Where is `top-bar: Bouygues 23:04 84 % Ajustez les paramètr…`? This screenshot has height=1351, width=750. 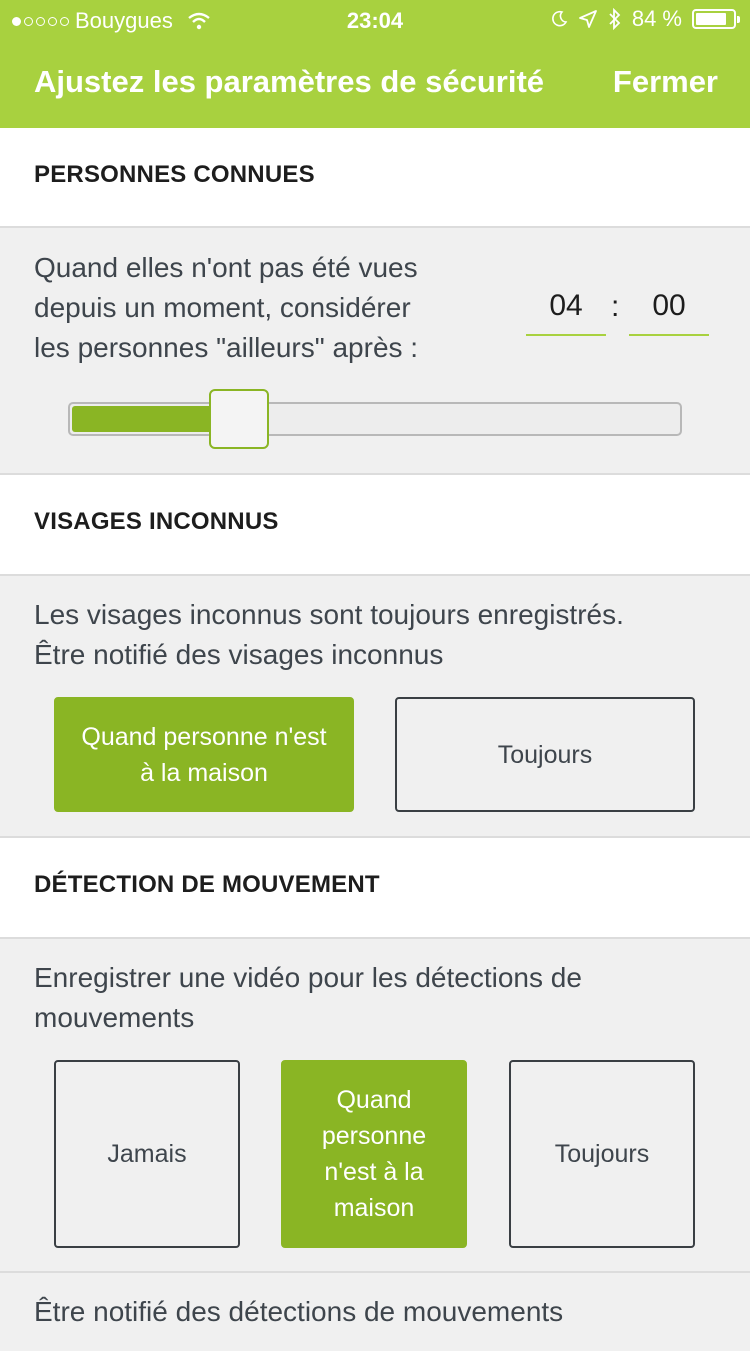 top-bar: Bouygues 23:04 84 % Ajustez les paramètr… is located at coordinates (375, 64).